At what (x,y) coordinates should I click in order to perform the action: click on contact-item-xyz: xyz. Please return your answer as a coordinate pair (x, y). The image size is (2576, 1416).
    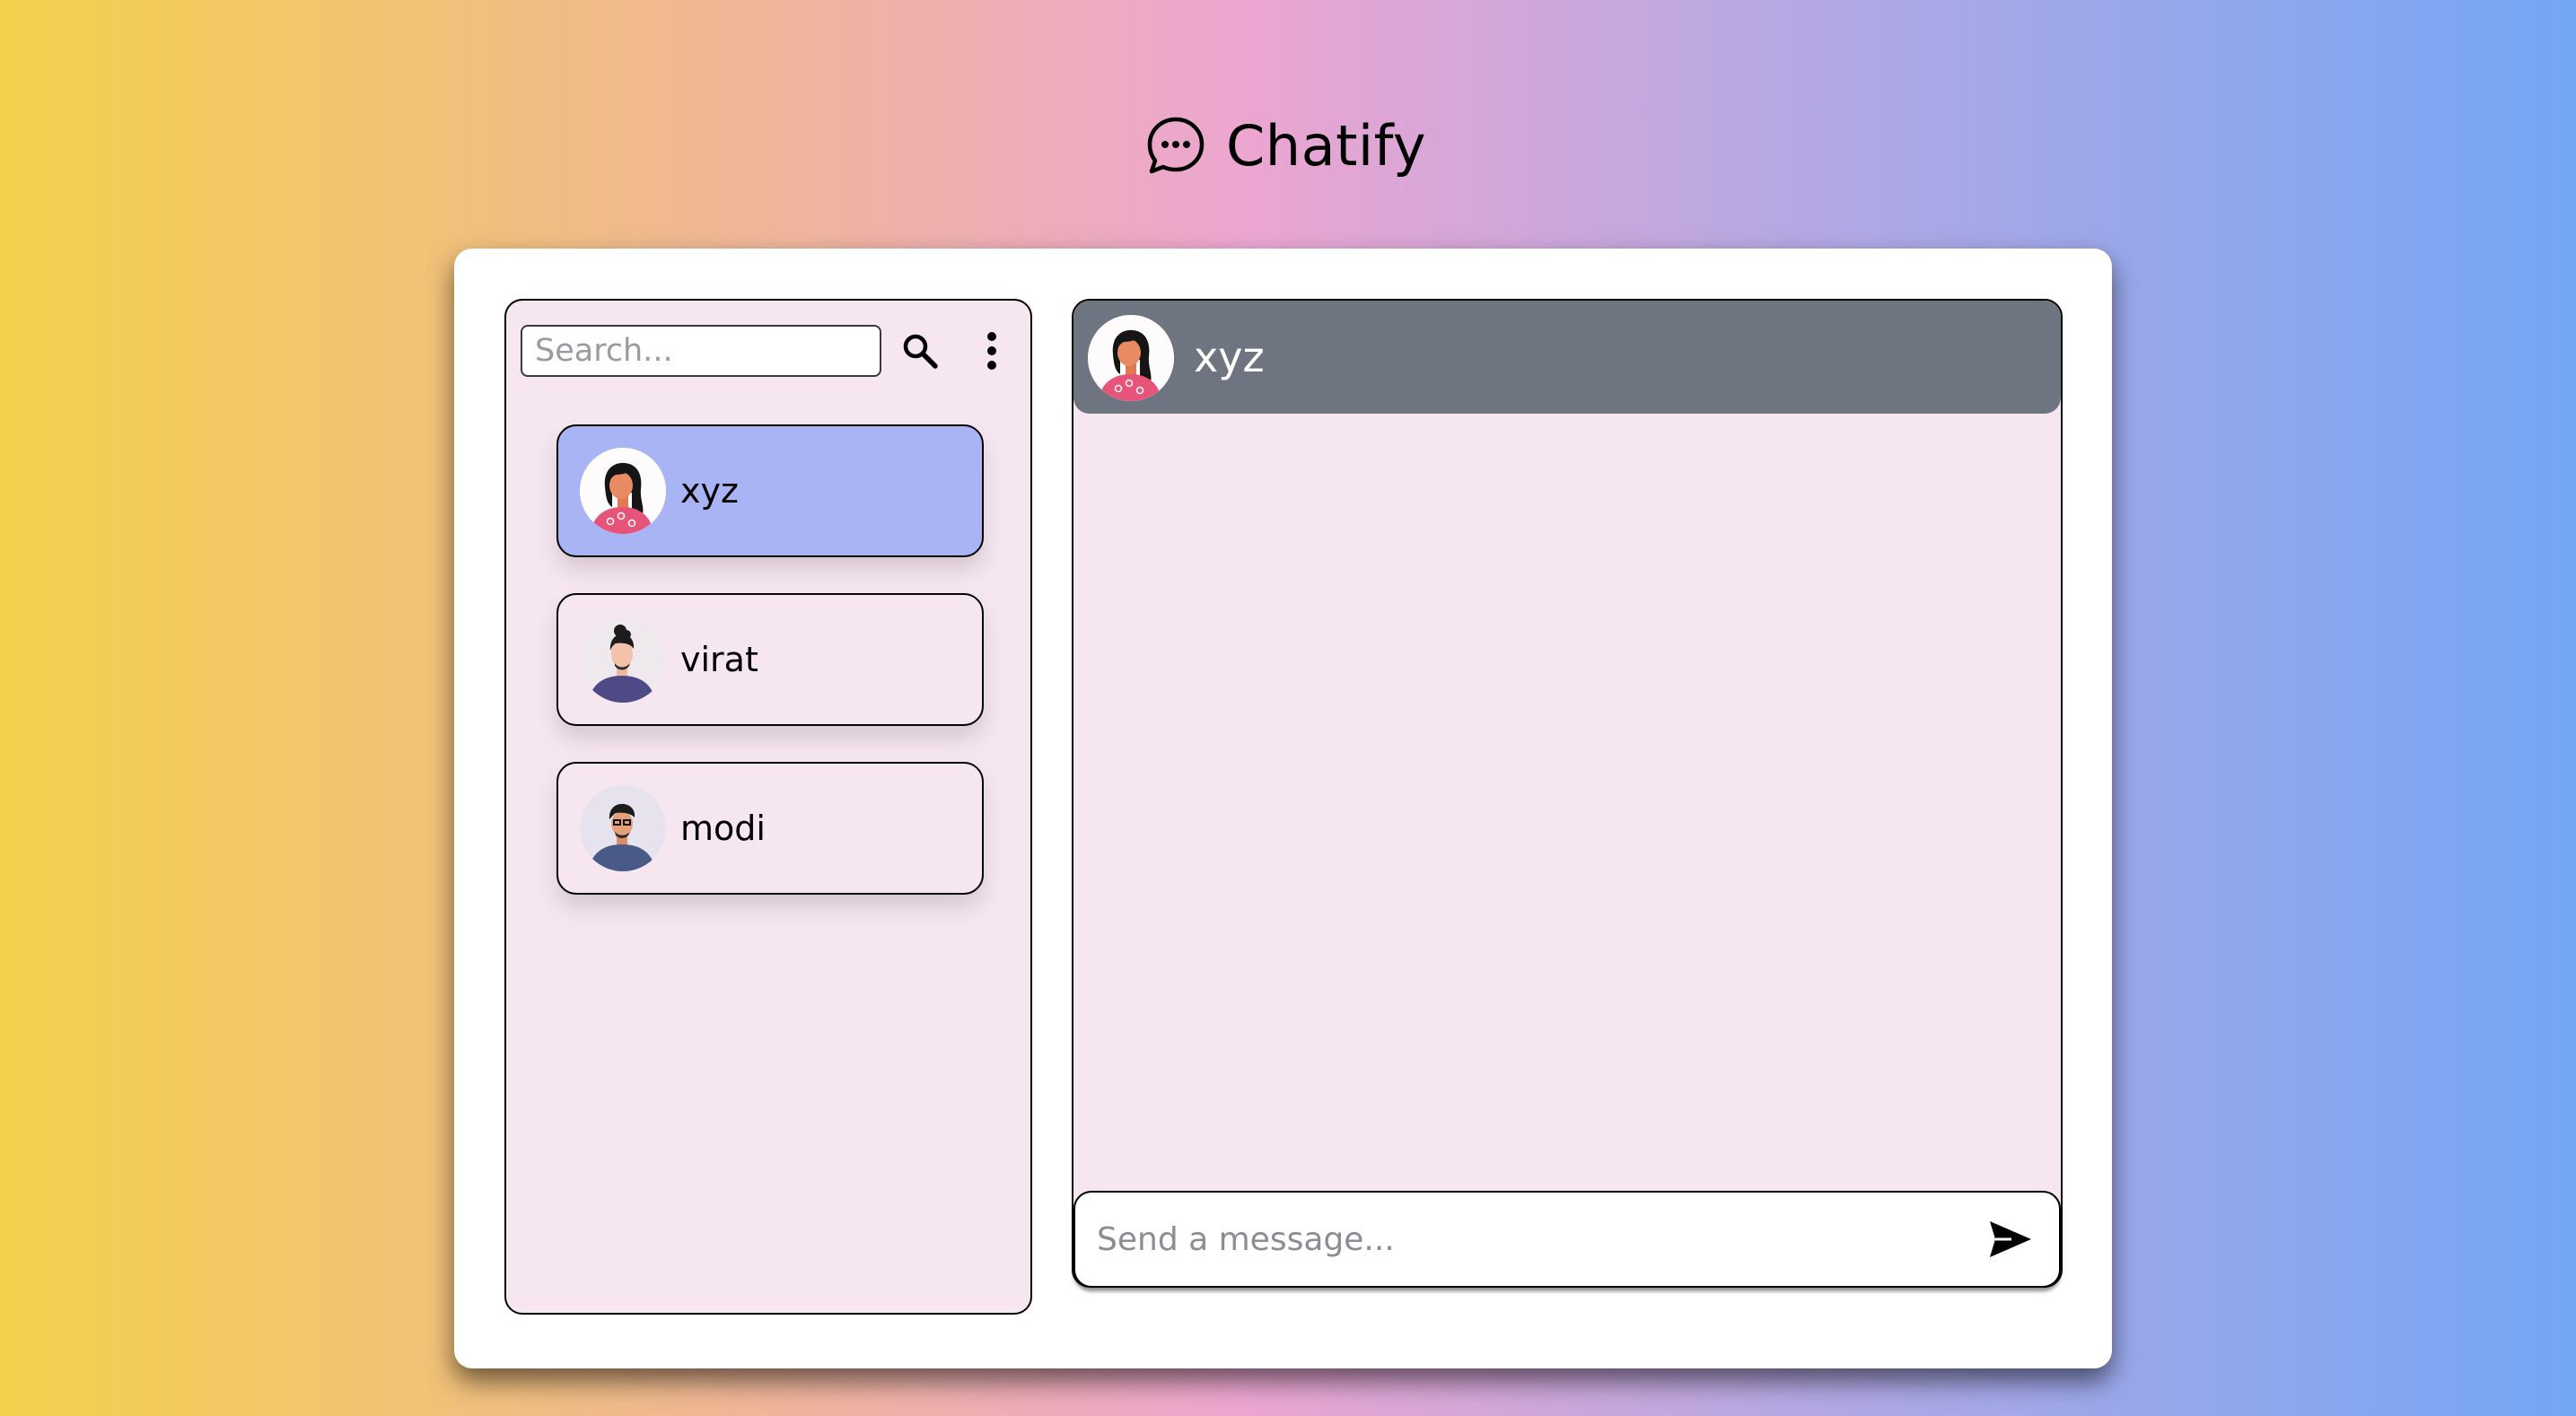
    Looking at the image, I should click on (770, 490).